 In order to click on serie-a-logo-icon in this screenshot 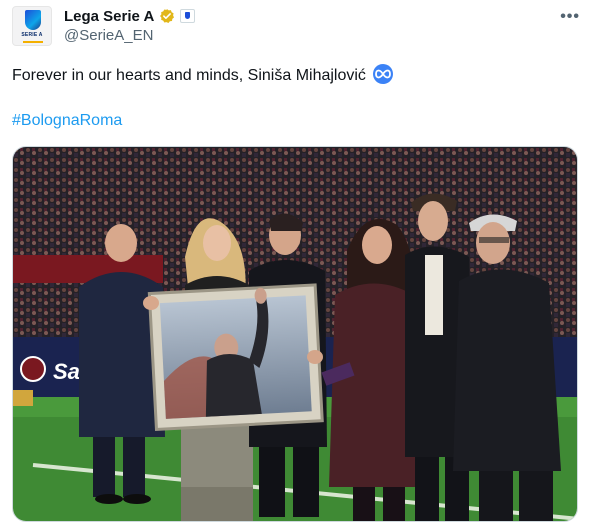, I will do `click(33, 20)`.